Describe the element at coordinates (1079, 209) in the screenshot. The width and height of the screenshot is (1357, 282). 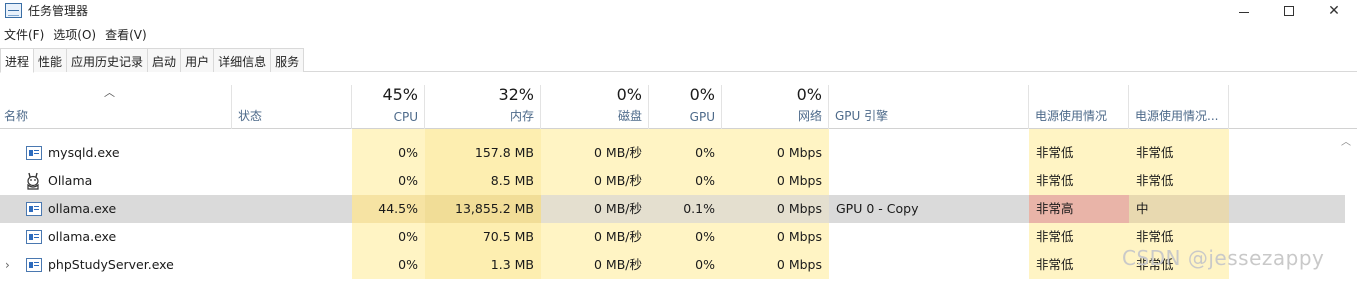
I see `power-cell: 非常高` at that location.